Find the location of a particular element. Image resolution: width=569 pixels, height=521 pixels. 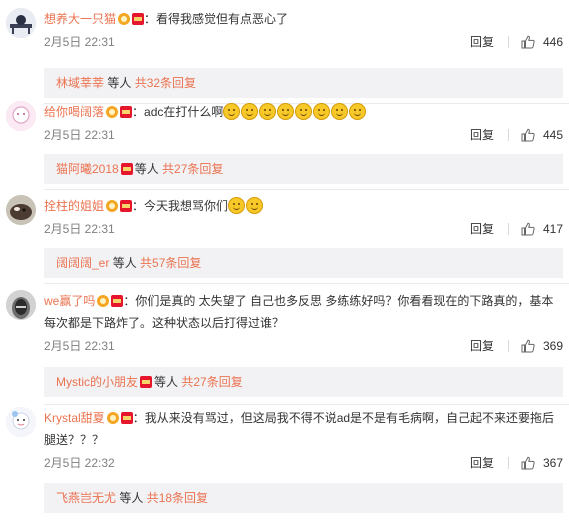

like-count: 369 is located at coordinates (553, 346).